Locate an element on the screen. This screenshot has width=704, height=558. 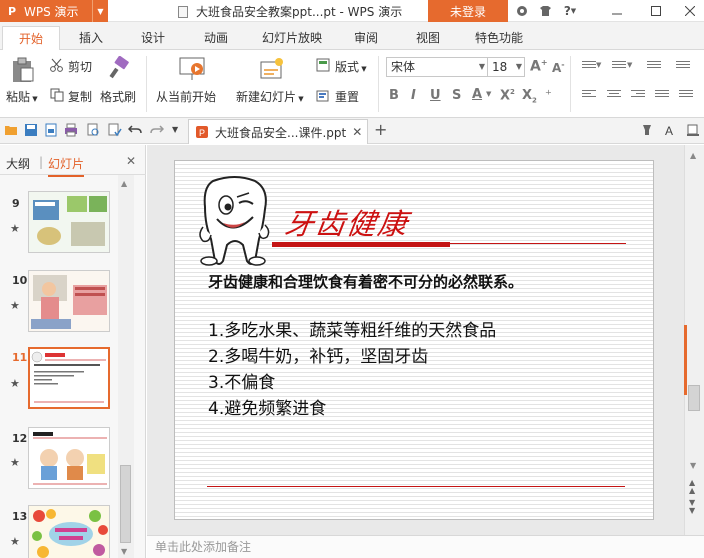
pin-icon is located at coordinates (647, 130).